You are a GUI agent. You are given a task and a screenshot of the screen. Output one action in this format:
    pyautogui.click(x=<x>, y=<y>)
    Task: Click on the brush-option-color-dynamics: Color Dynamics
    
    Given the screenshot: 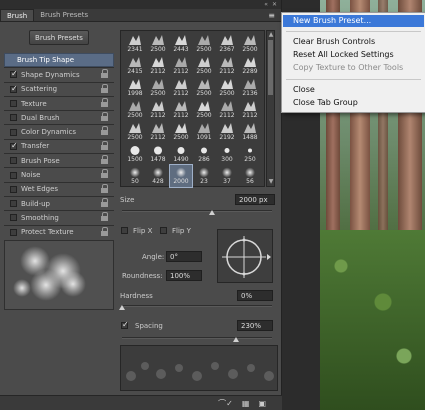 What is the action you would take?
    pyautogui.click(x=59, y=131)
    